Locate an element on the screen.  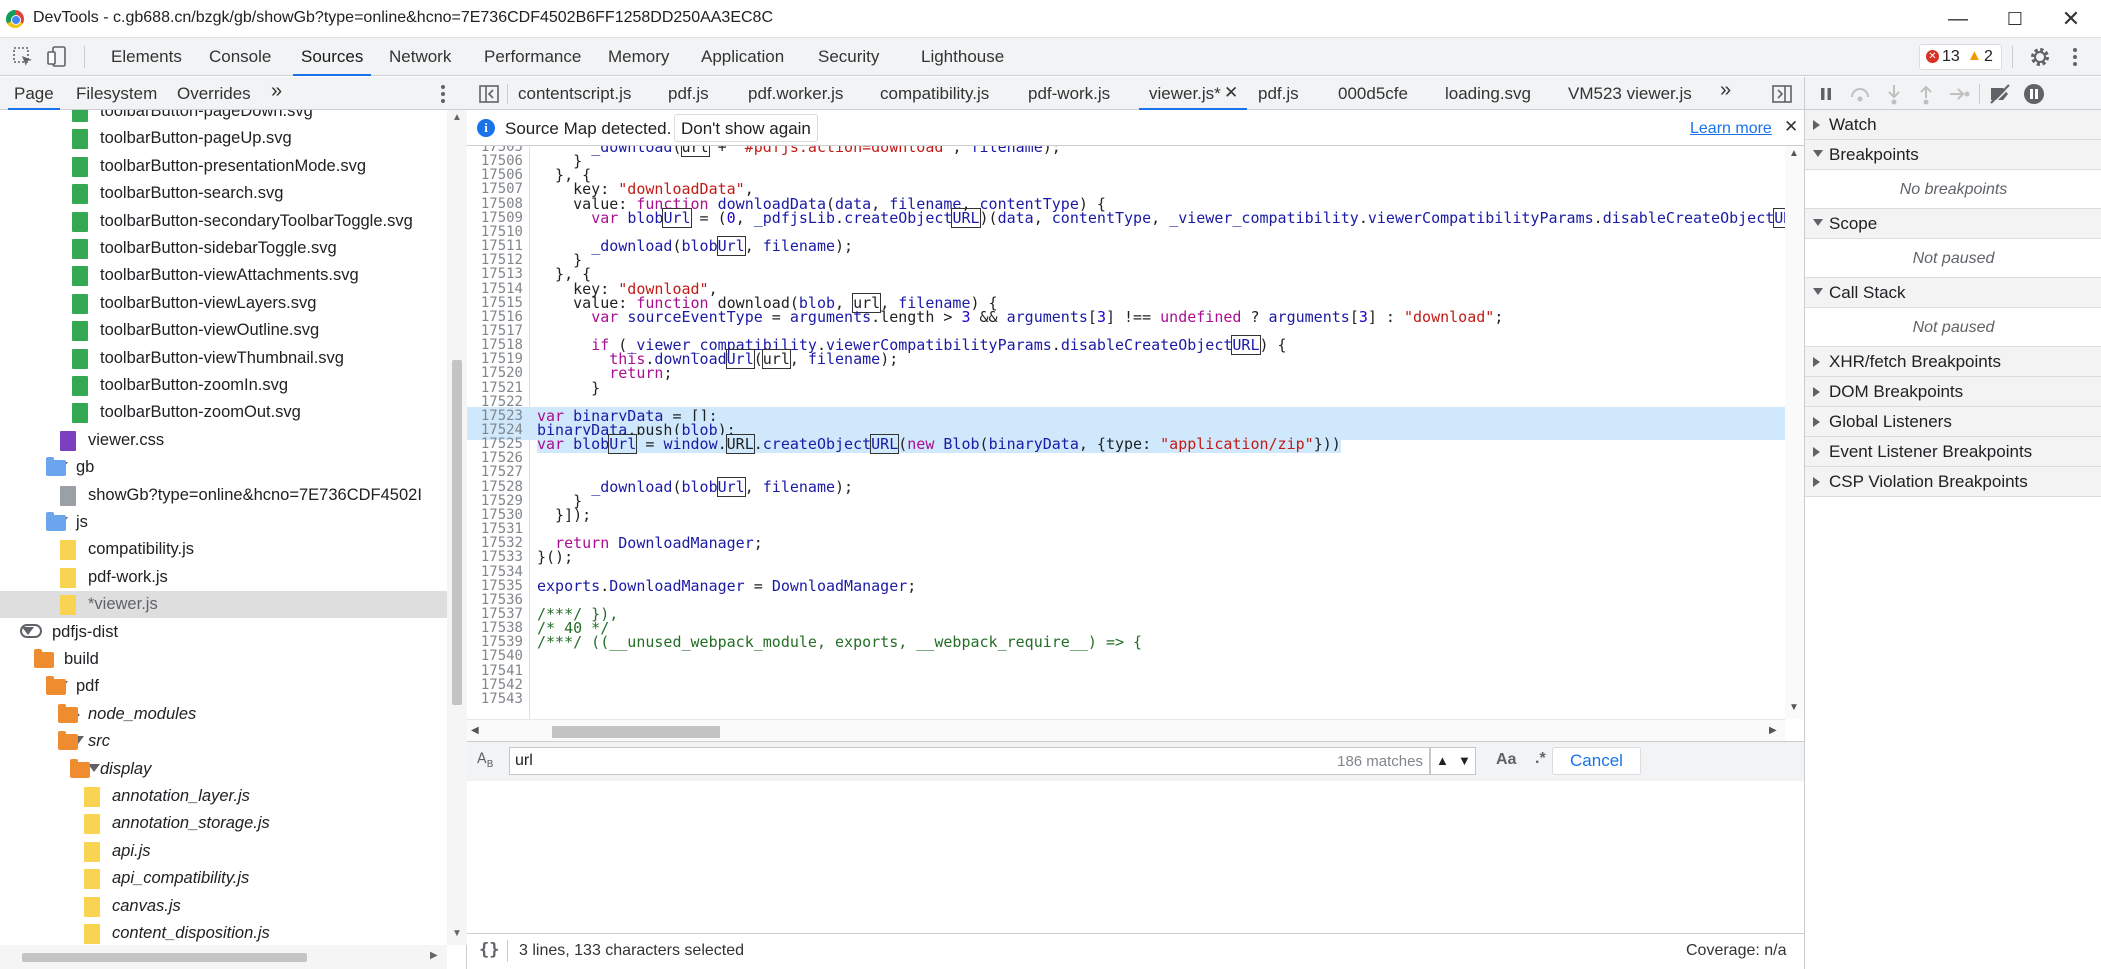
tab-lighthouse: Lighthouse is located at coordinates (962, 57).